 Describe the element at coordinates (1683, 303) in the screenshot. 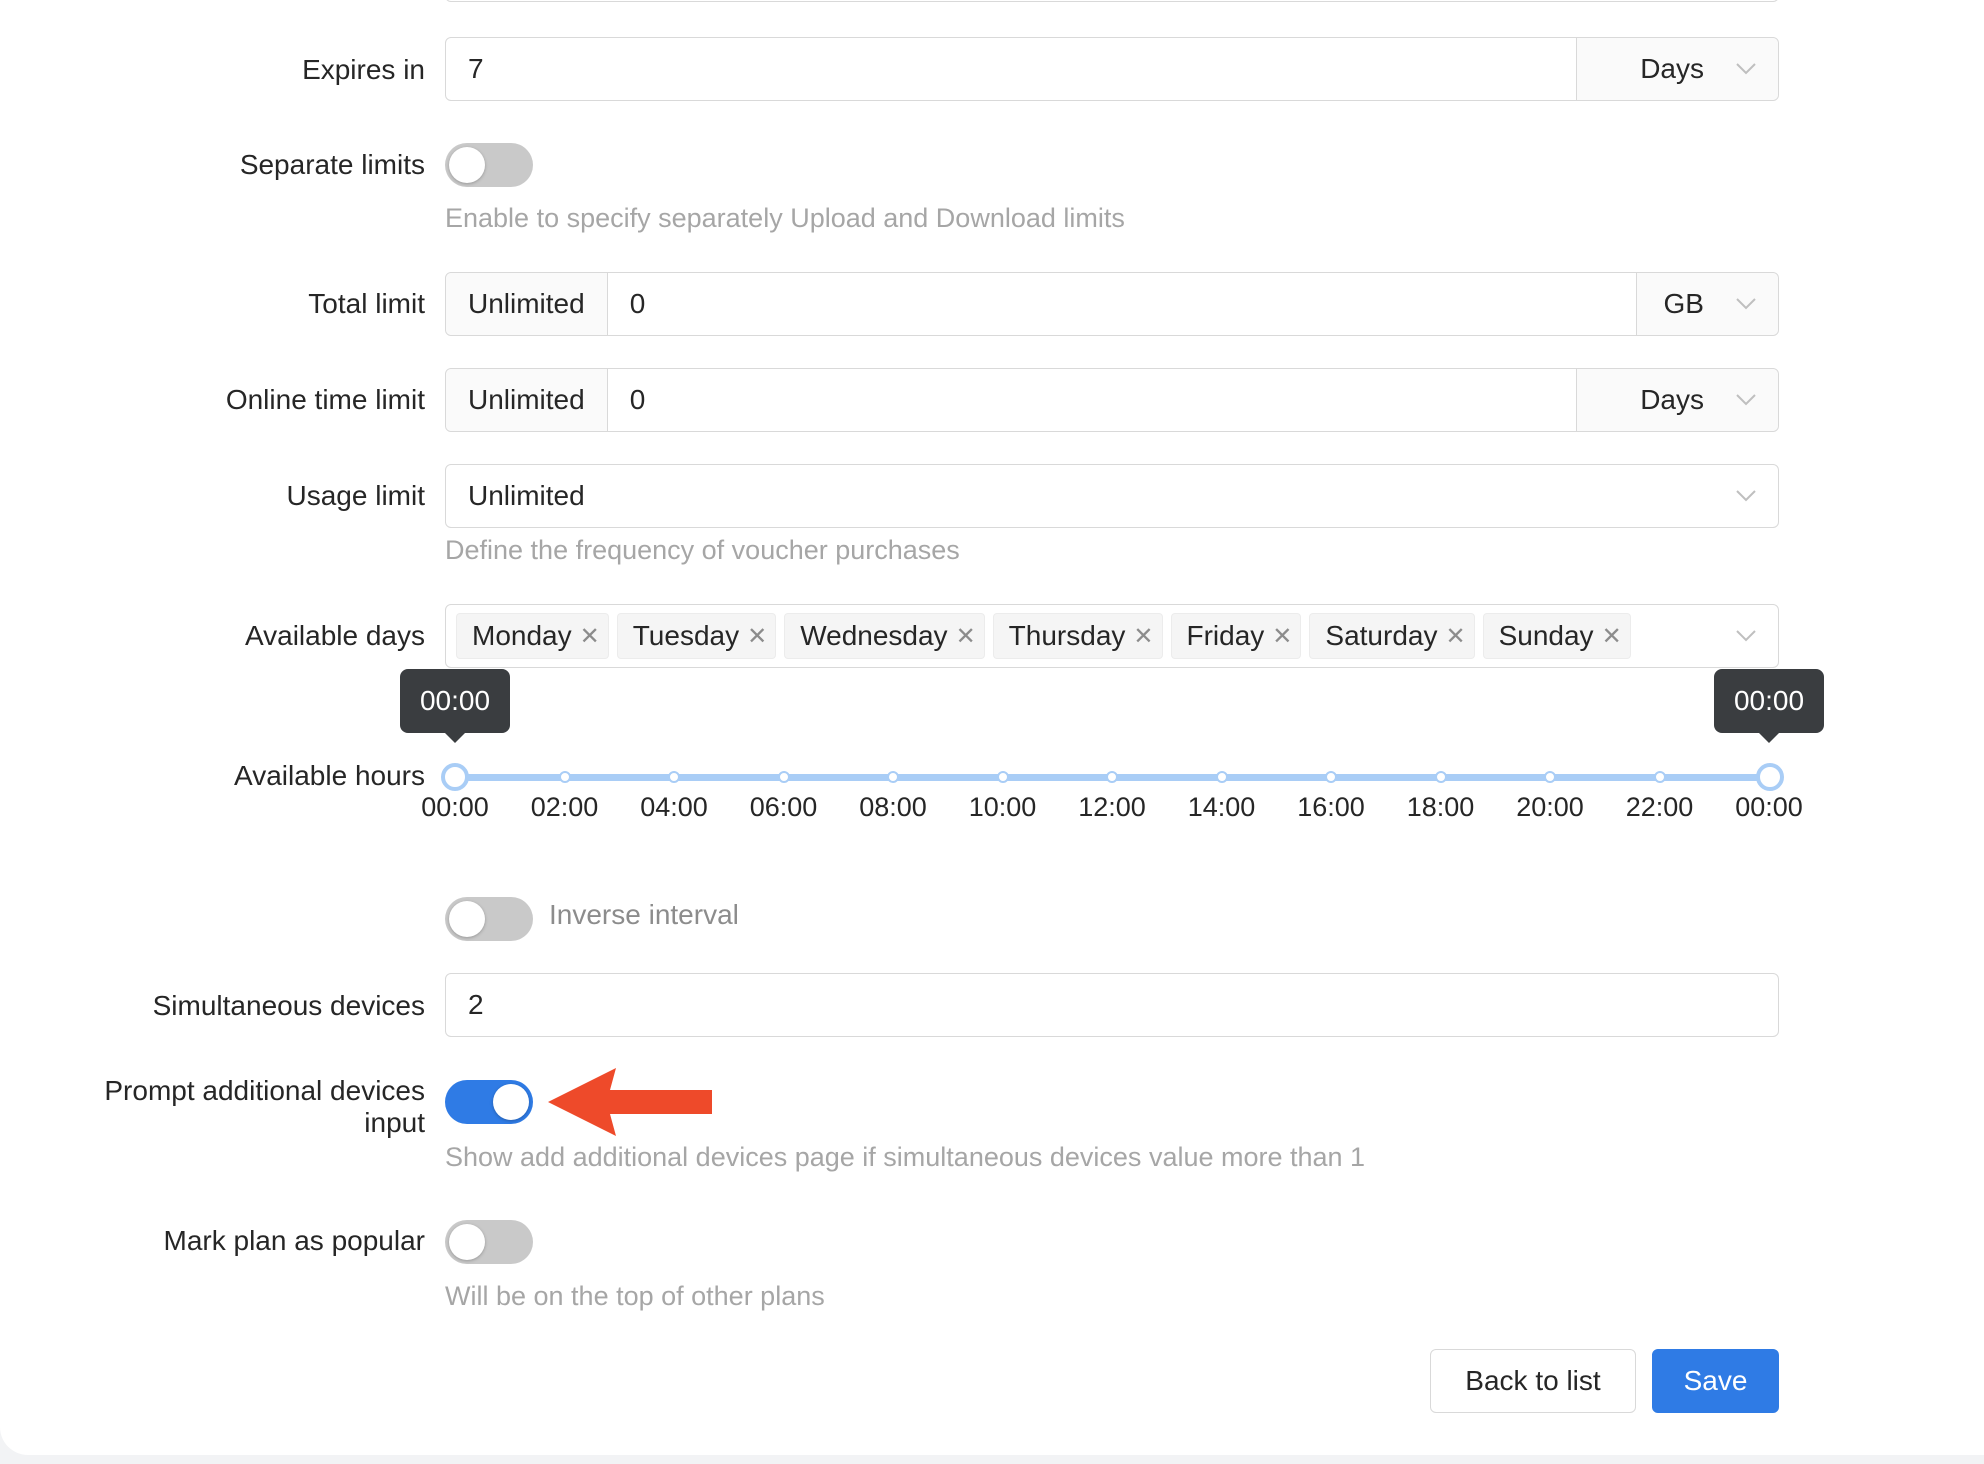

I see `total-limit-unit-value: GB` at that location.